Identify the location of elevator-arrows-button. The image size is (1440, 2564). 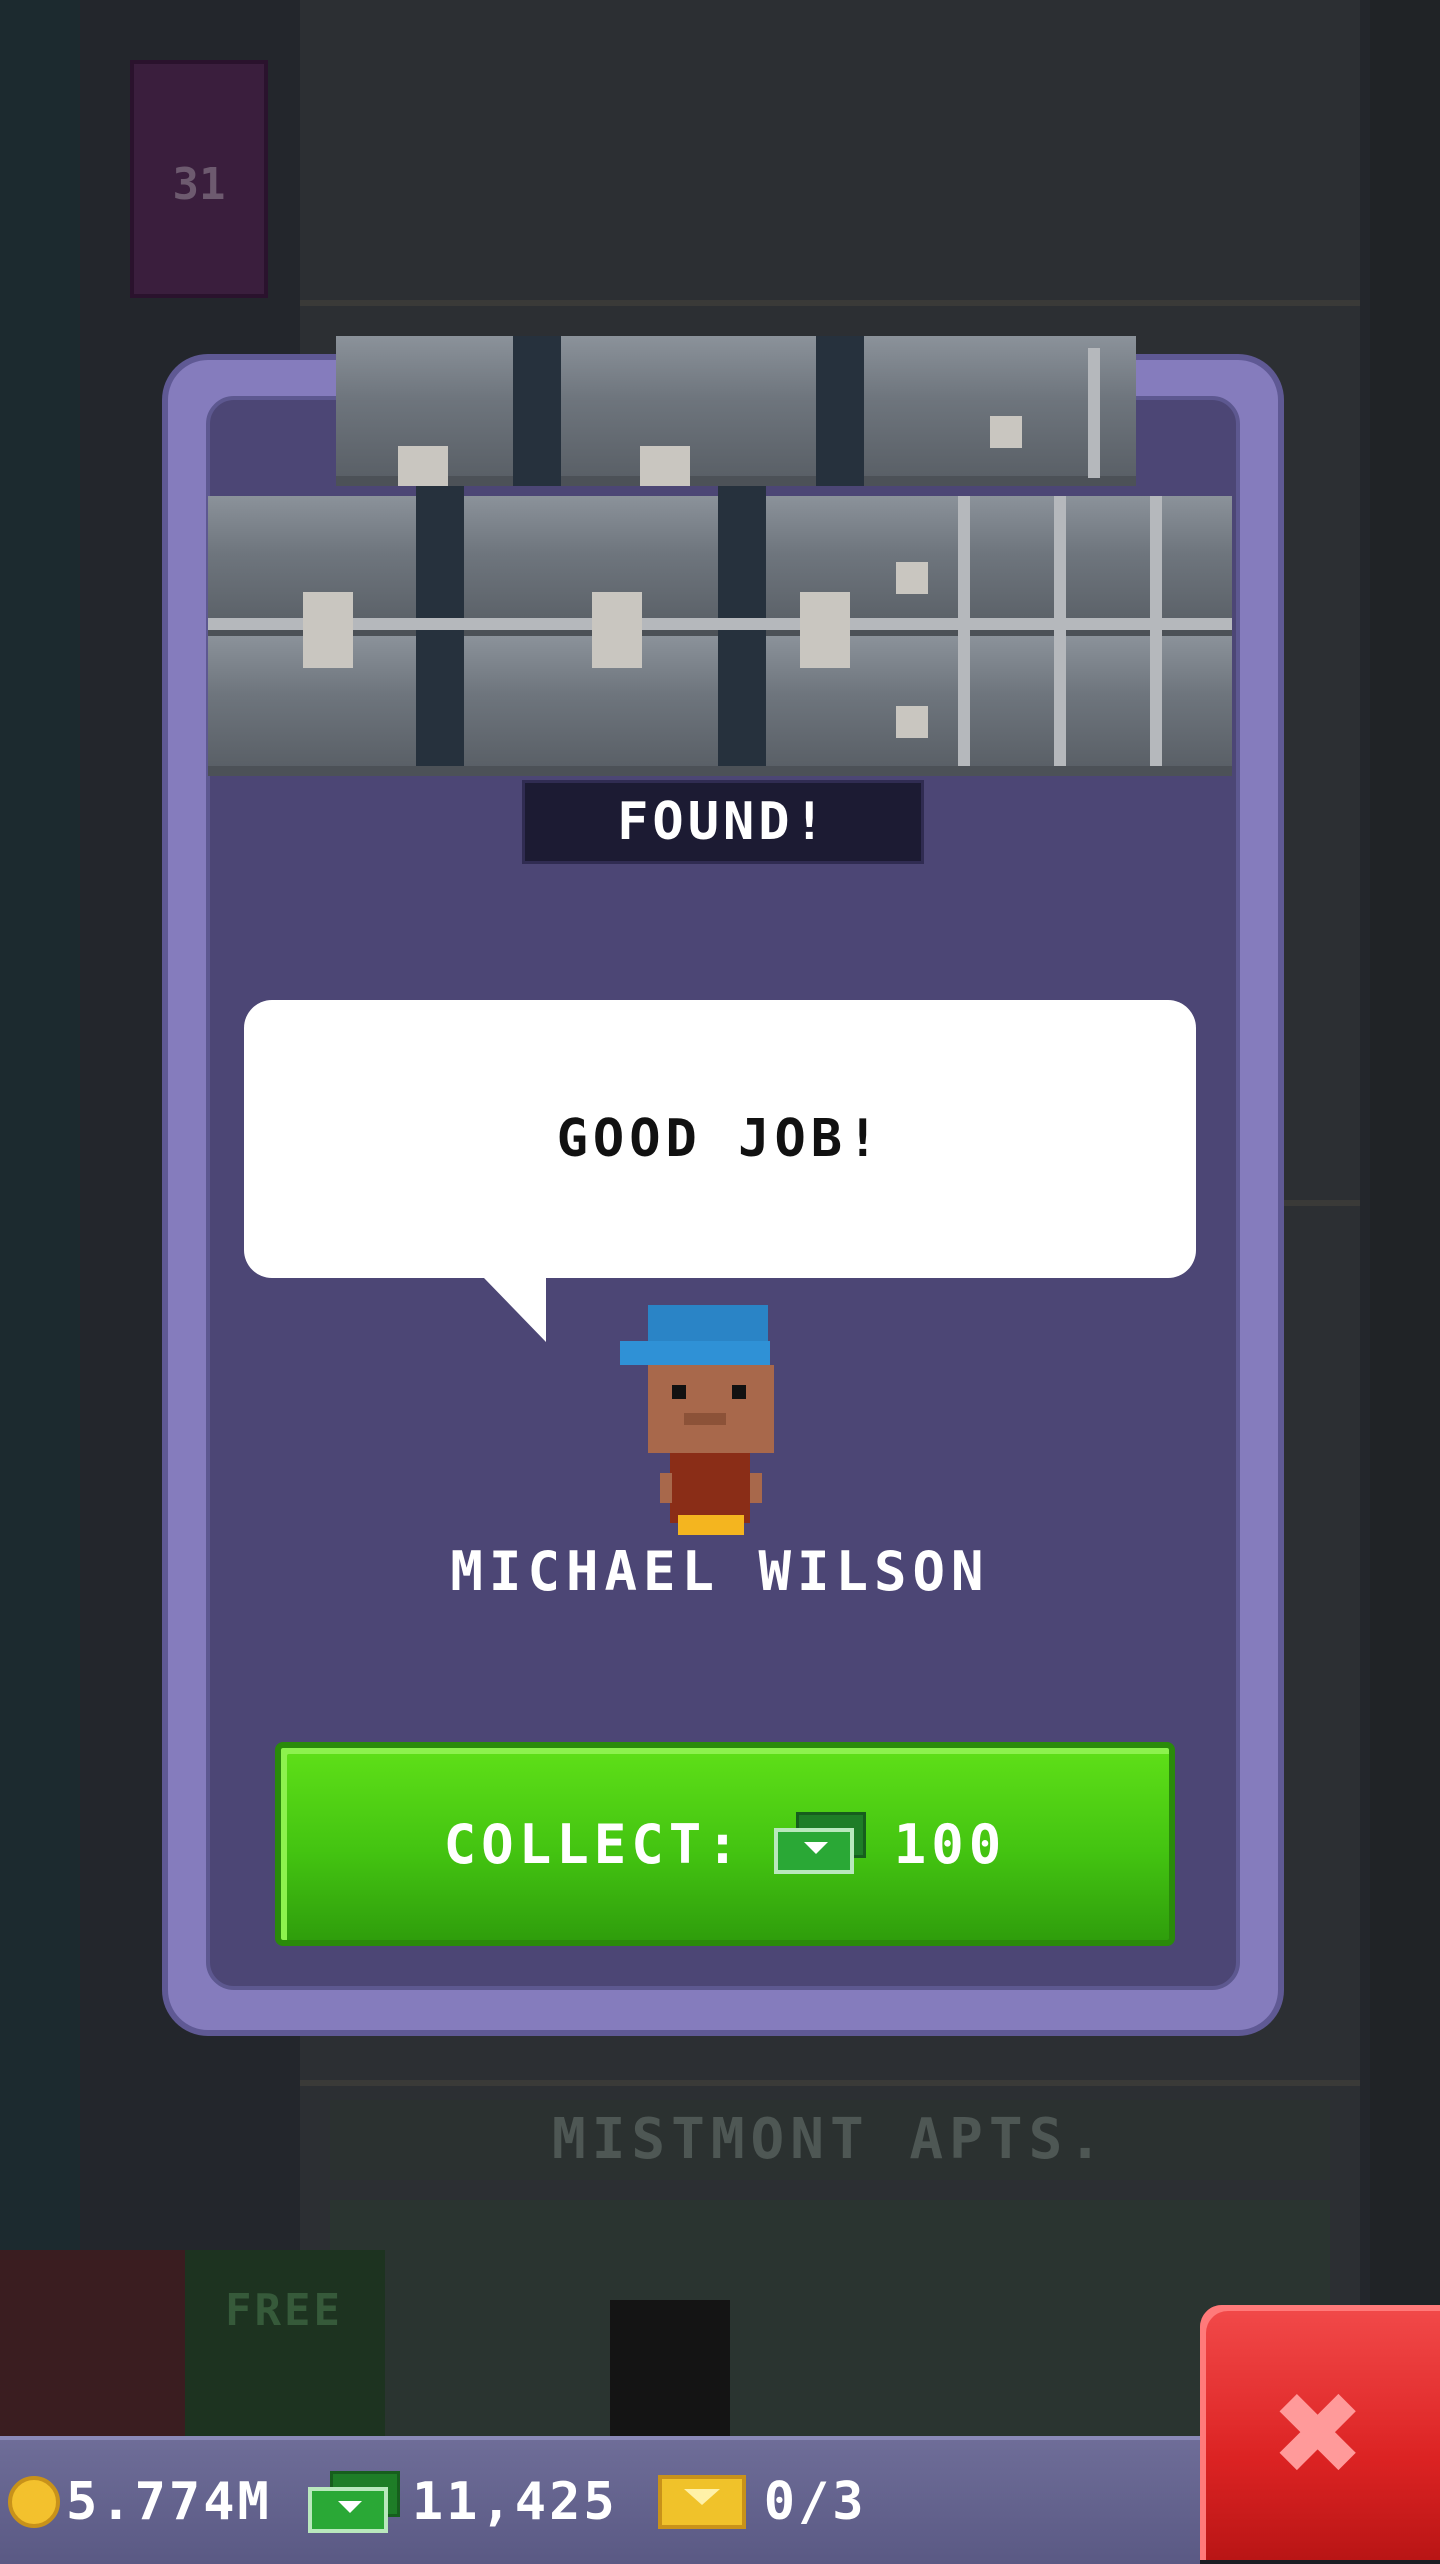
(92, 2345).